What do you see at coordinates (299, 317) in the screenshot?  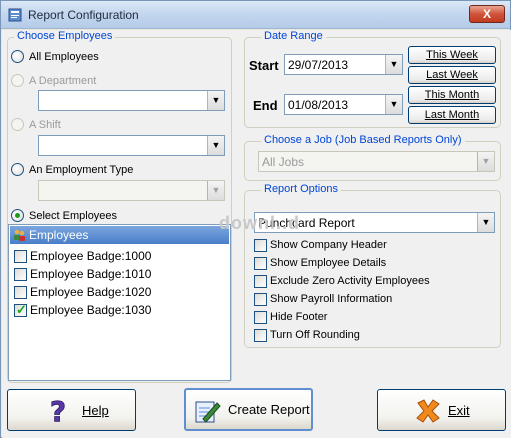 I see `hide-footer-label: Hide Footer` at bounding box center [299, 317].